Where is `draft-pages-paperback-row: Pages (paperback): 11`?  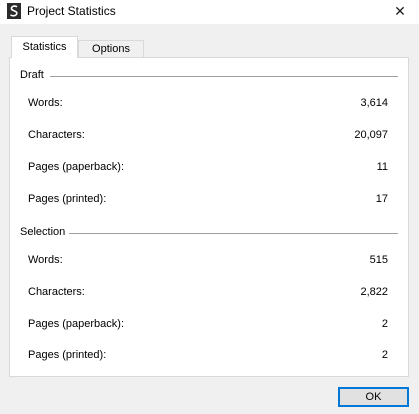 draft-pages-paperback-row: Pages (paperback): 11 is located at coordinates (208, 168).